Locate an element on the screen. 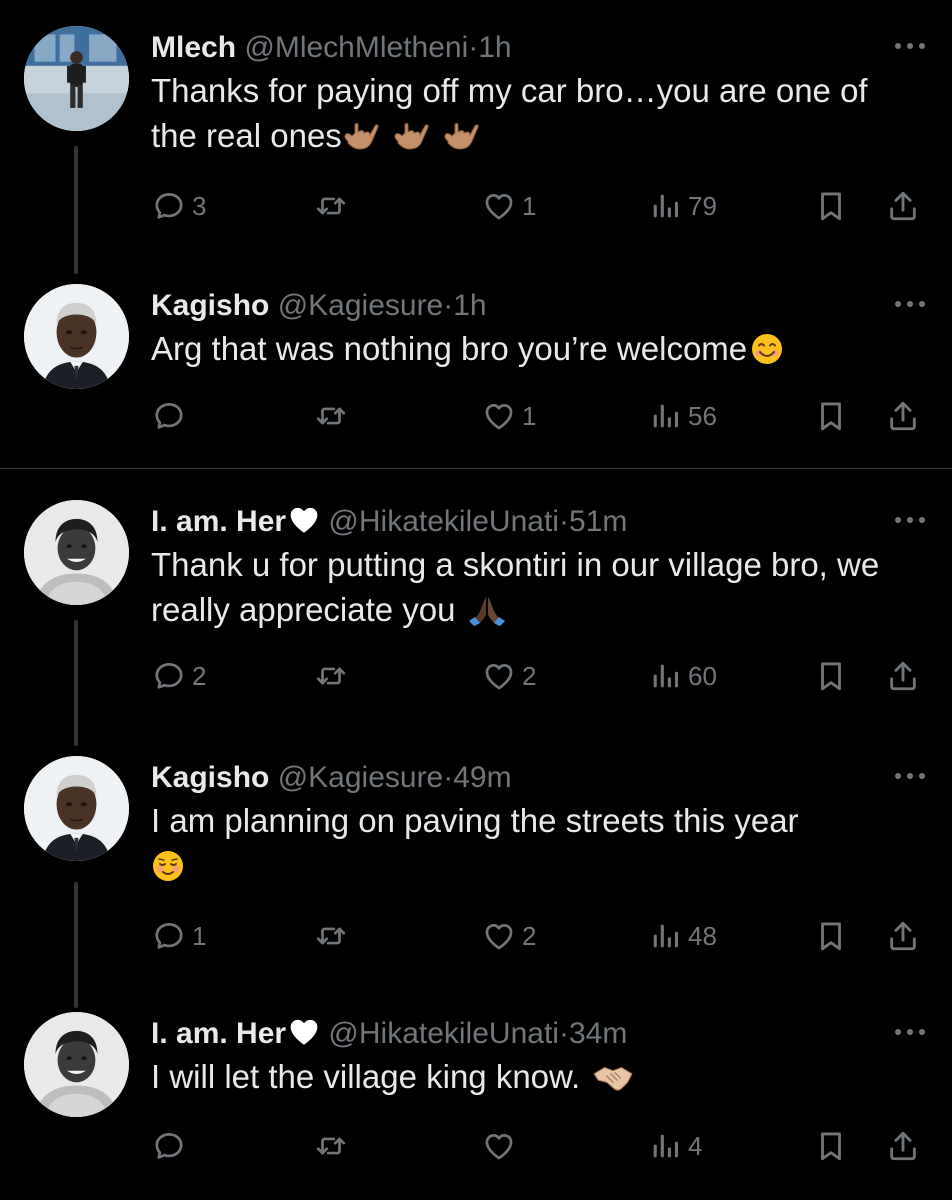 This screenshot has height=1200, width=952. handle: @MlechMletheni is located at coordinates (356, 47).